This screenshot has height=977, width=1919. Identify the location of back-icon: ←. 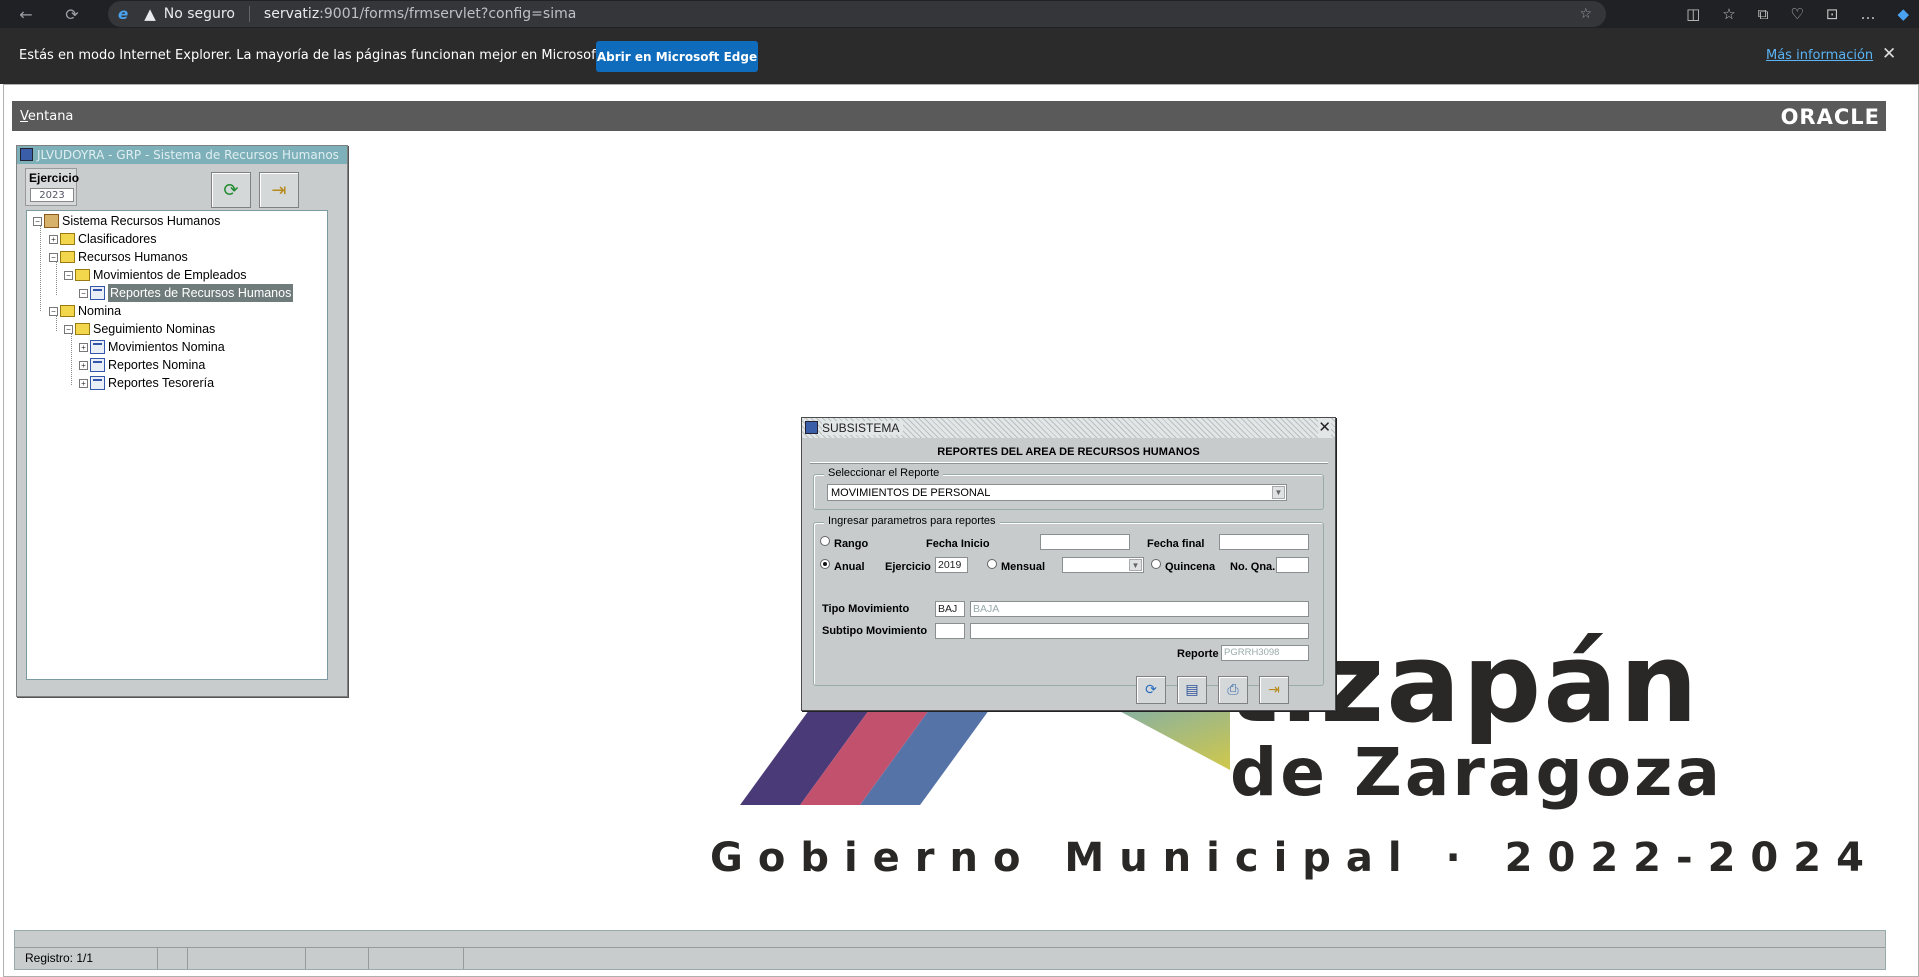
(26, 14).